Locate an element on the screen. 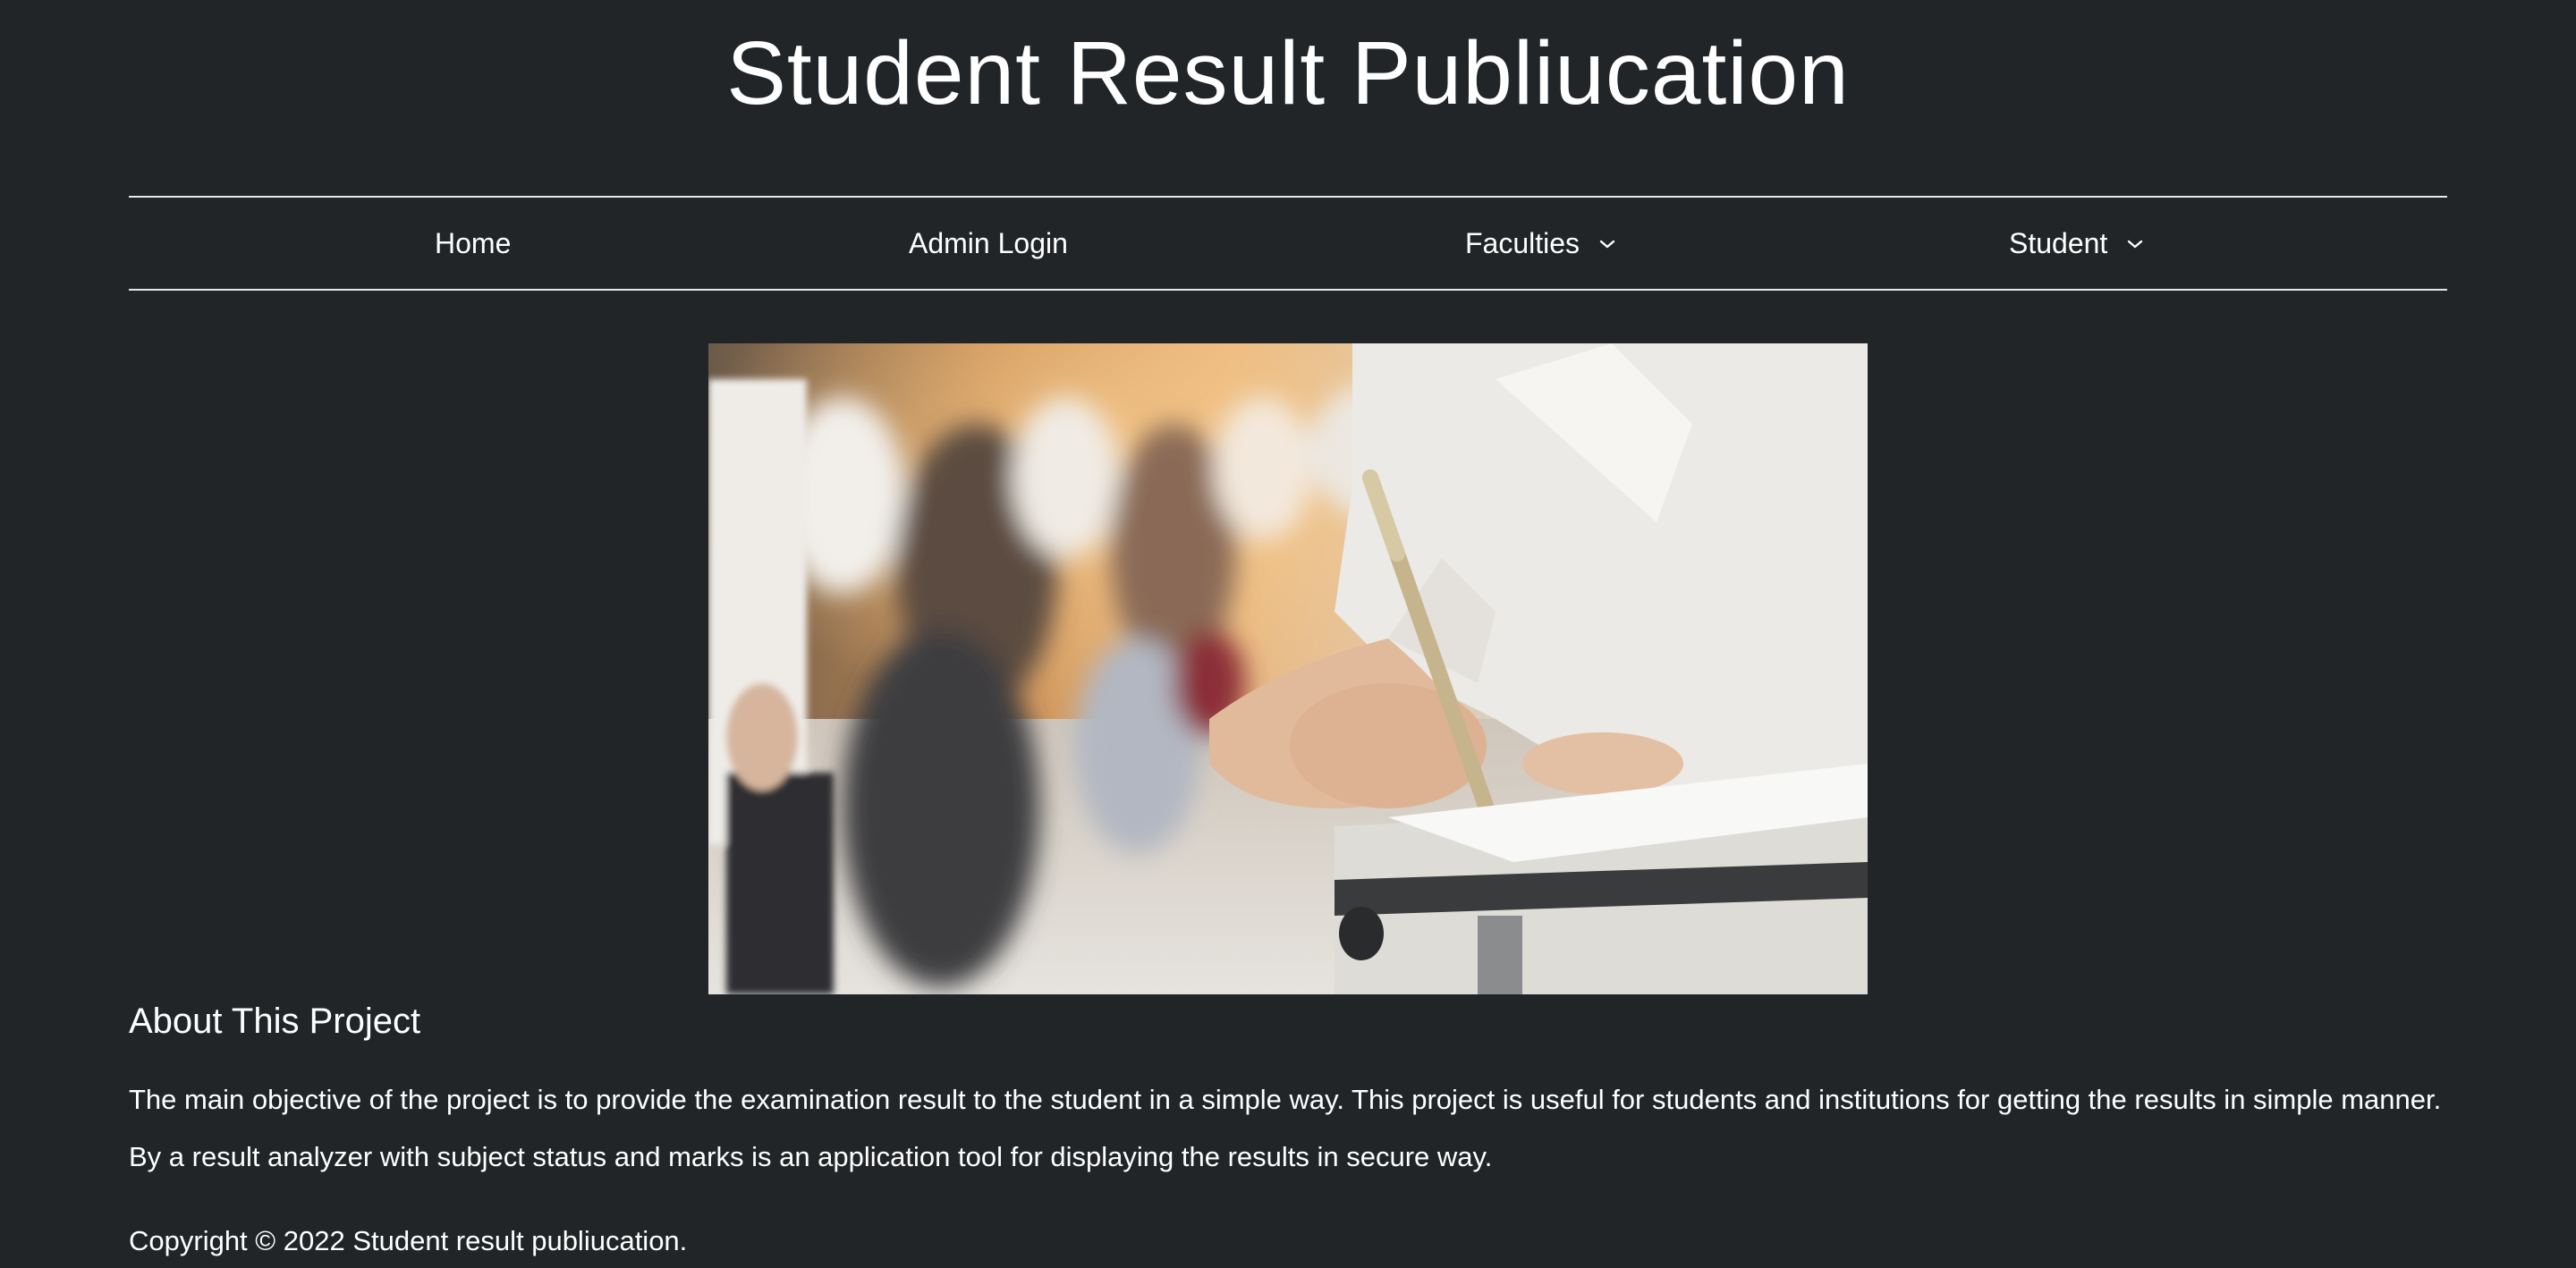 This screenshot has height=1268, width=2576. site-title: Student Result Publiucation is located at coordinates (1288, 73).